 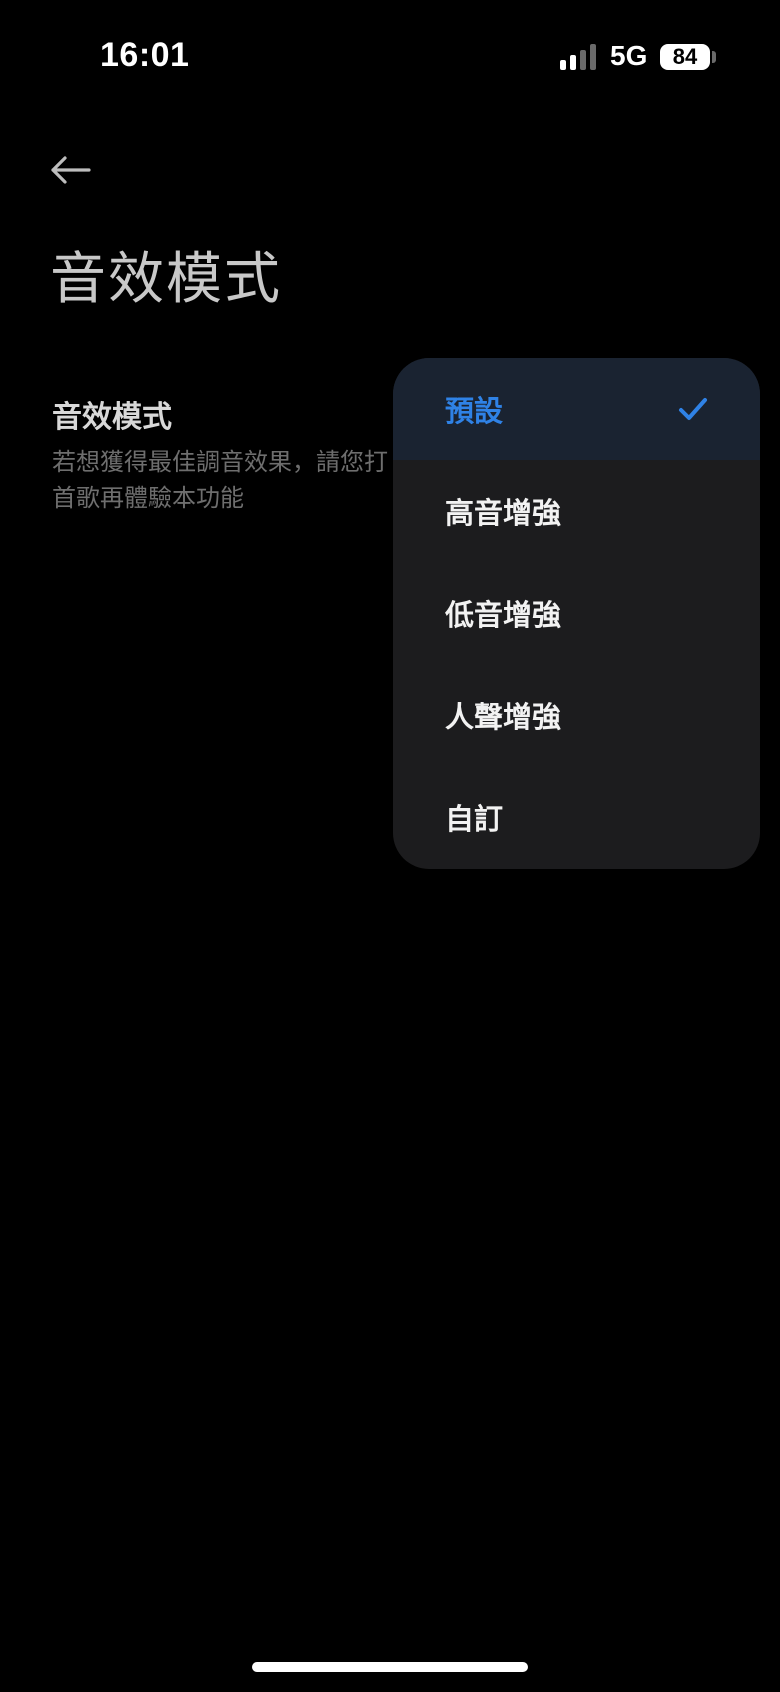 What do you see at coordinates (503, 717) in the screenshot?
I see `dropdown-item-label: 人聲增強` at bounding box center [503, 717].